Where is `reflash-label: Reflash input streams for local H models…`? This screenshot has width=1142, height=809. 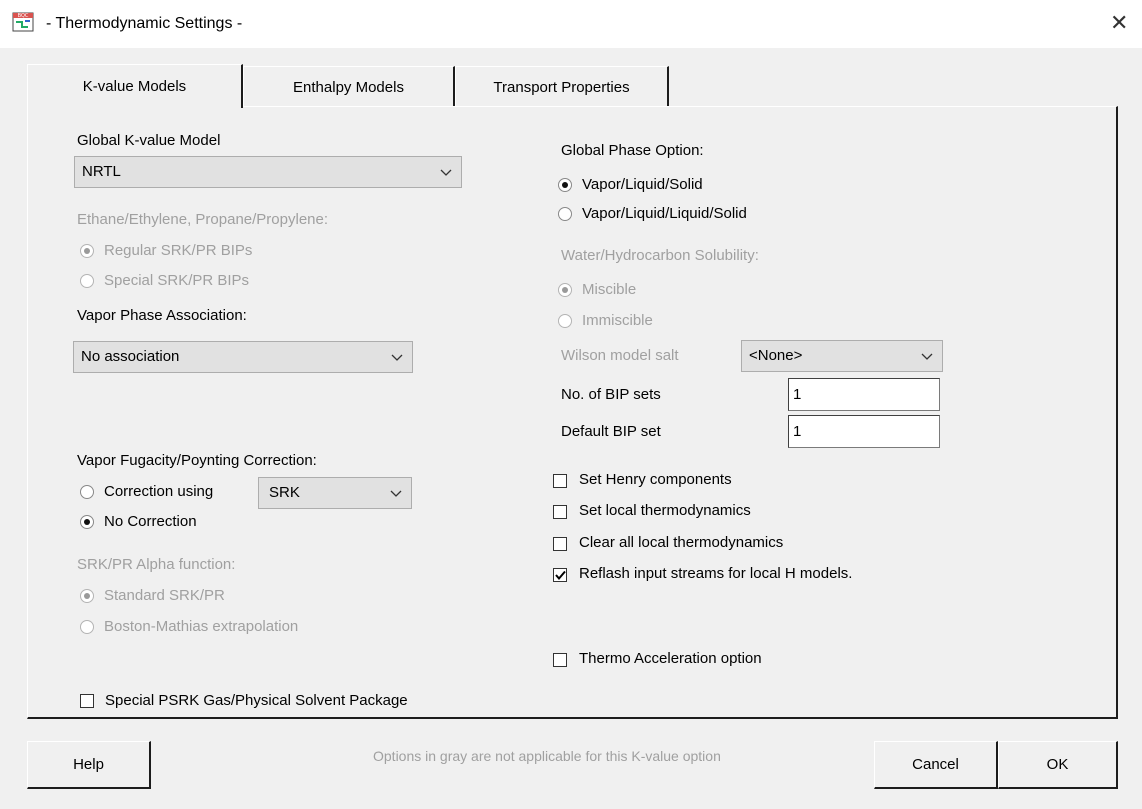 reflash-label: Reflash input streams for local H models… is located at coordinates (716, 573).